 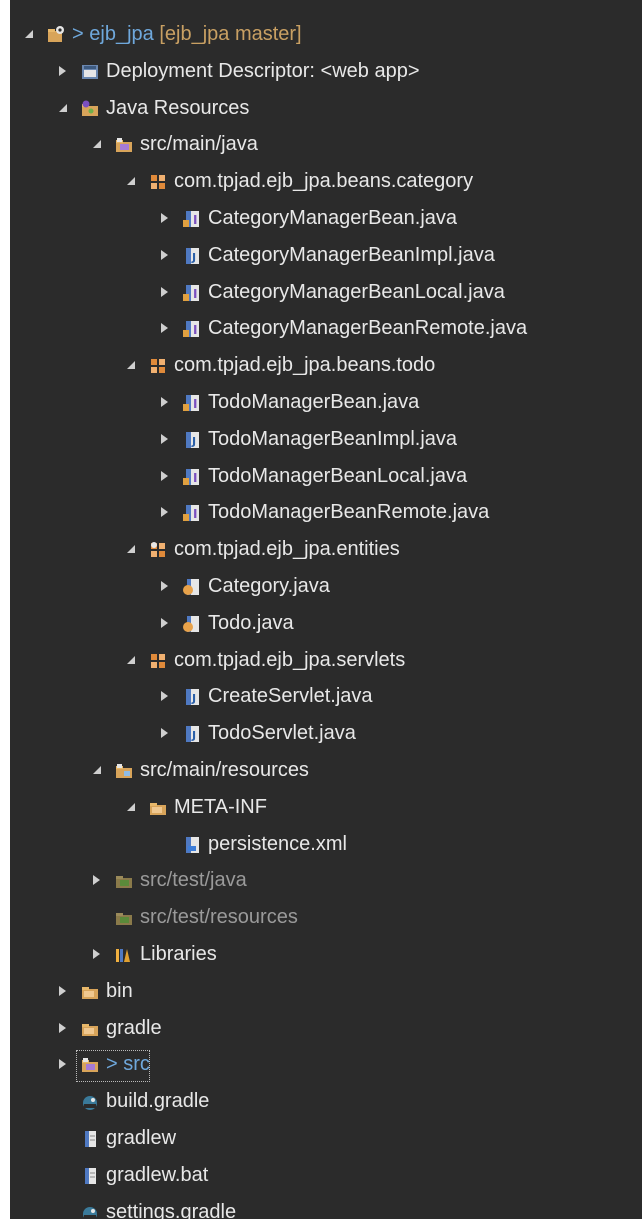 What do you see at coordinates (326, 439) in the screenshot?
I see `tree-row: J TodoManagerBeanImpl.java` at bounding box center [326, 439].